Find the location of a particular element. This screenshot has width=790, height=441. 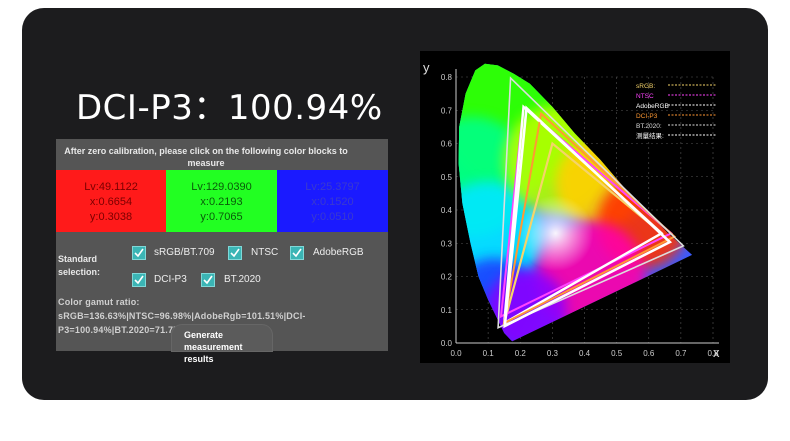

y-tick-label: 0.8 is located at coordinates (447, 77).